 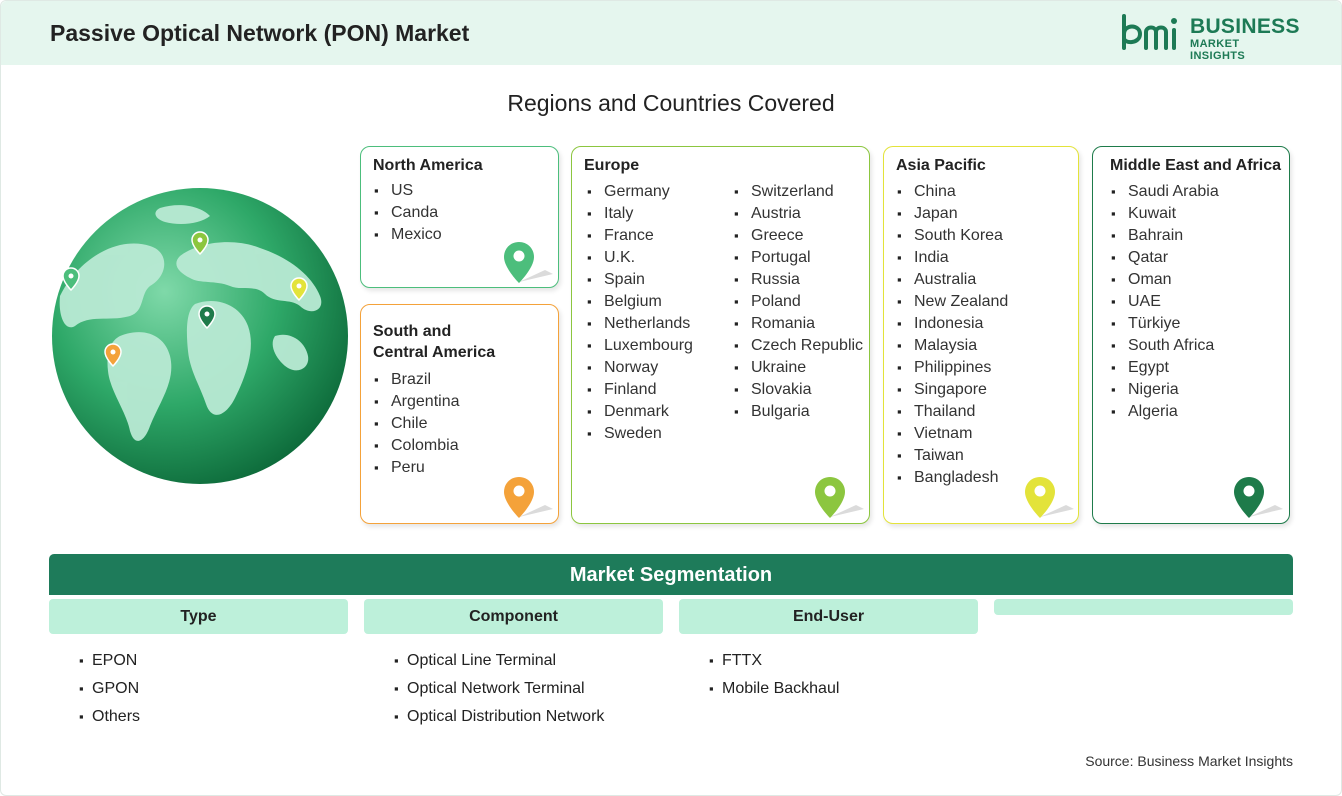 I want to click on list-item: Canda, so click(x=408, y=213).